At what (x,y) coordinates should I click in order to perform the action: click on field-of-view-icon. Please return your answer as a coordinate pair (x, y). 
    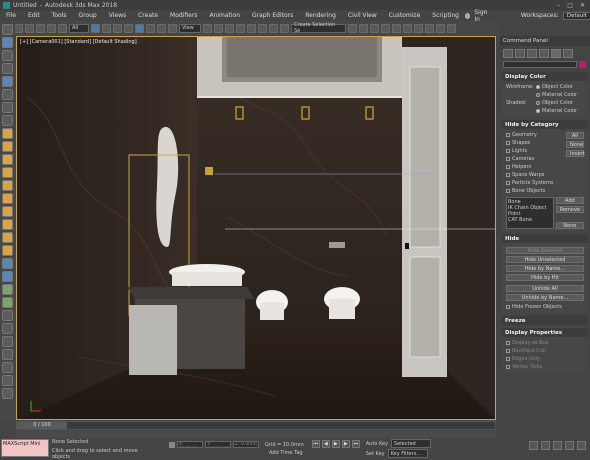
    Looking at the image, I should click on (557, 445).